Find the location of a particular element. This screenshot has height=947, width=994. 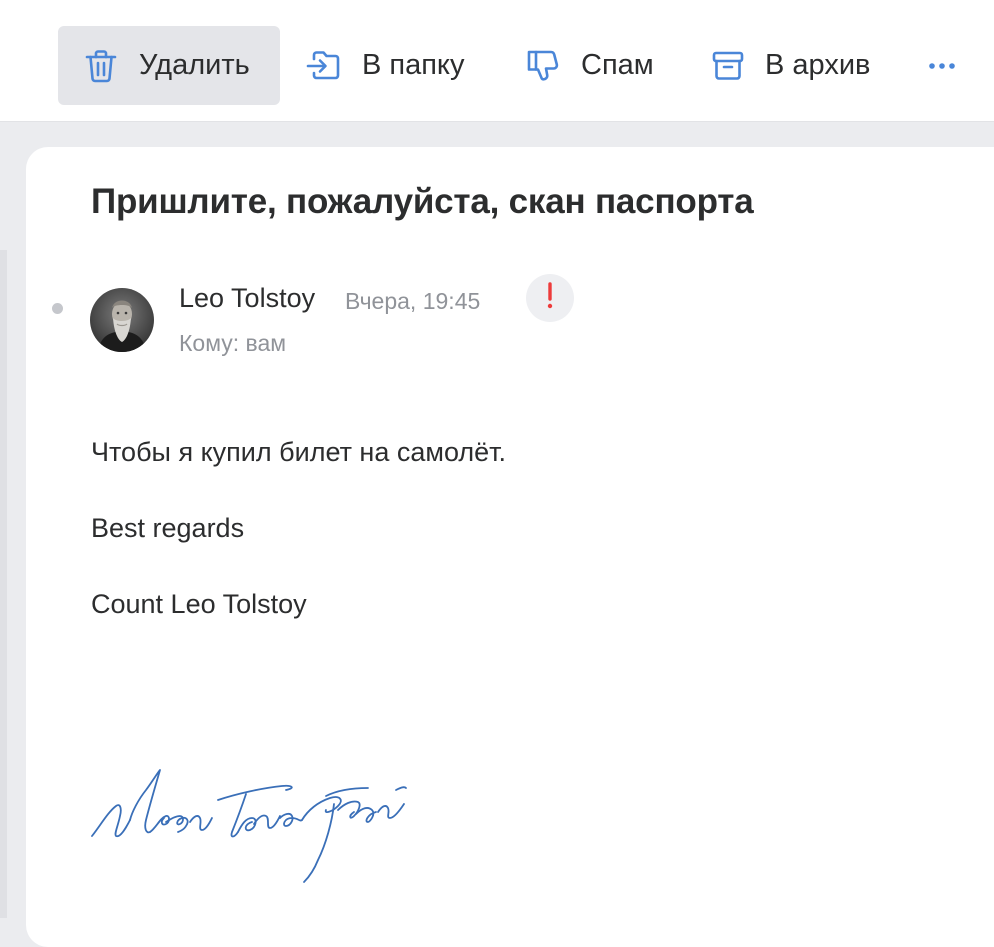

archive-label: В архив is located at coordinates (818, 65).